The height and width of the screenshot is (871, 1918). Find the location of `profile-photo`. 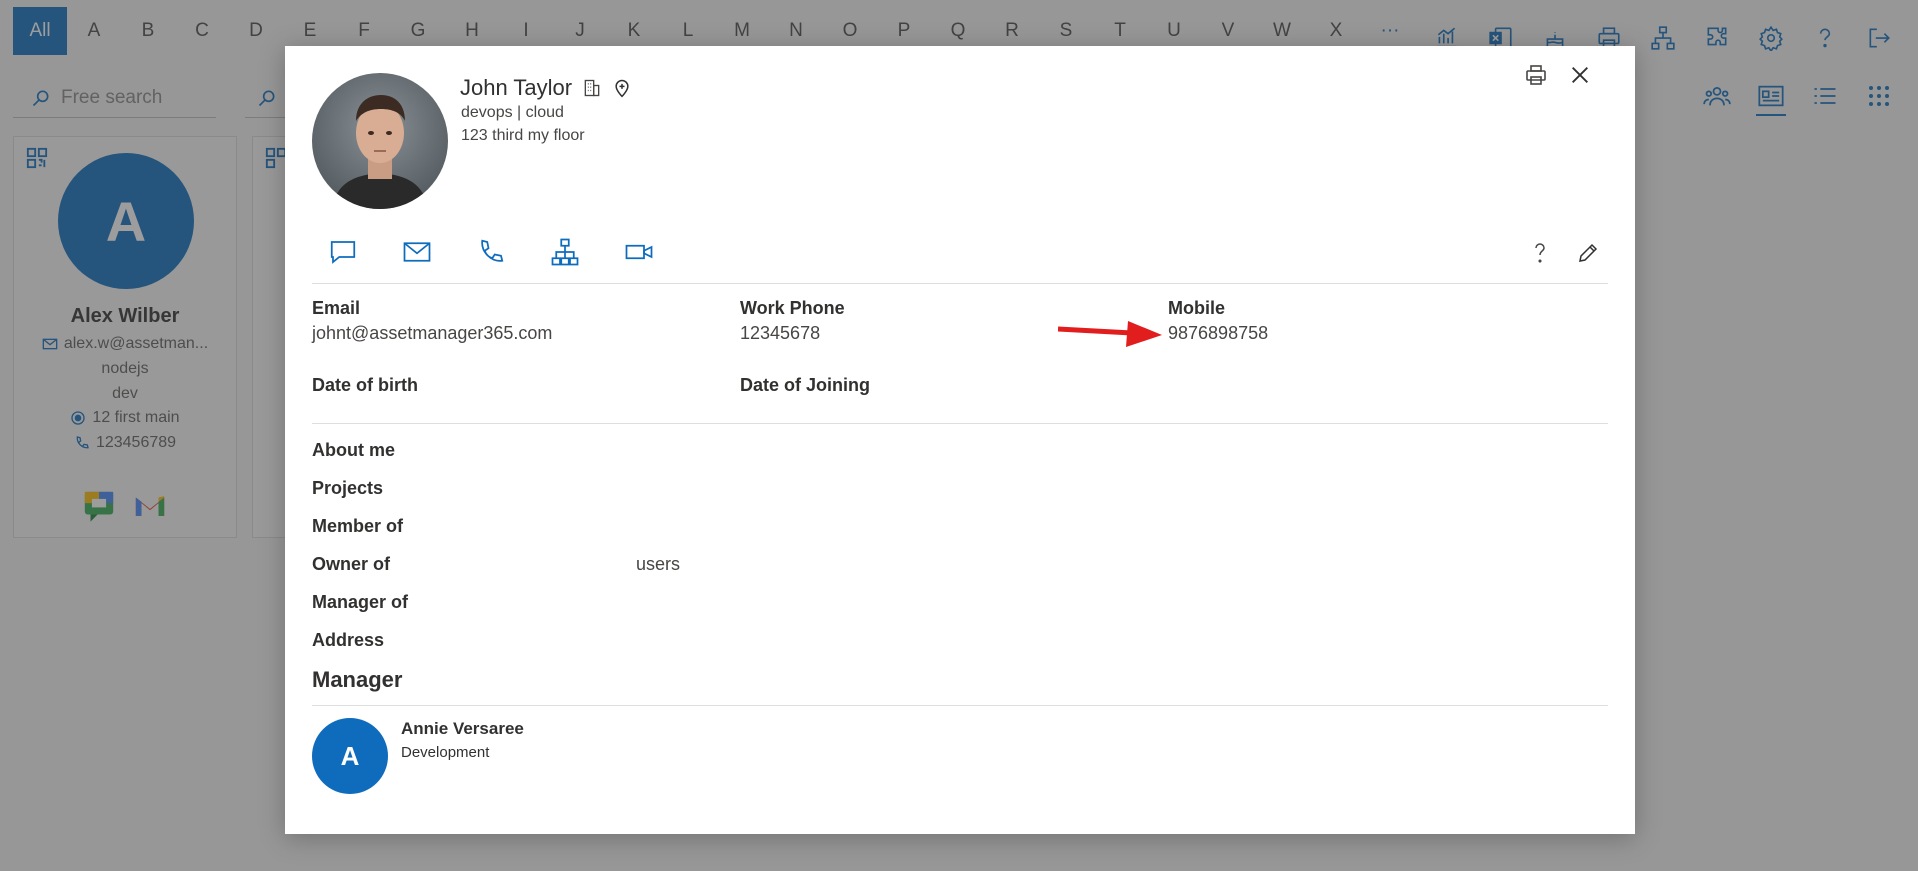

profile-photo is located at coordinates (380, 141).